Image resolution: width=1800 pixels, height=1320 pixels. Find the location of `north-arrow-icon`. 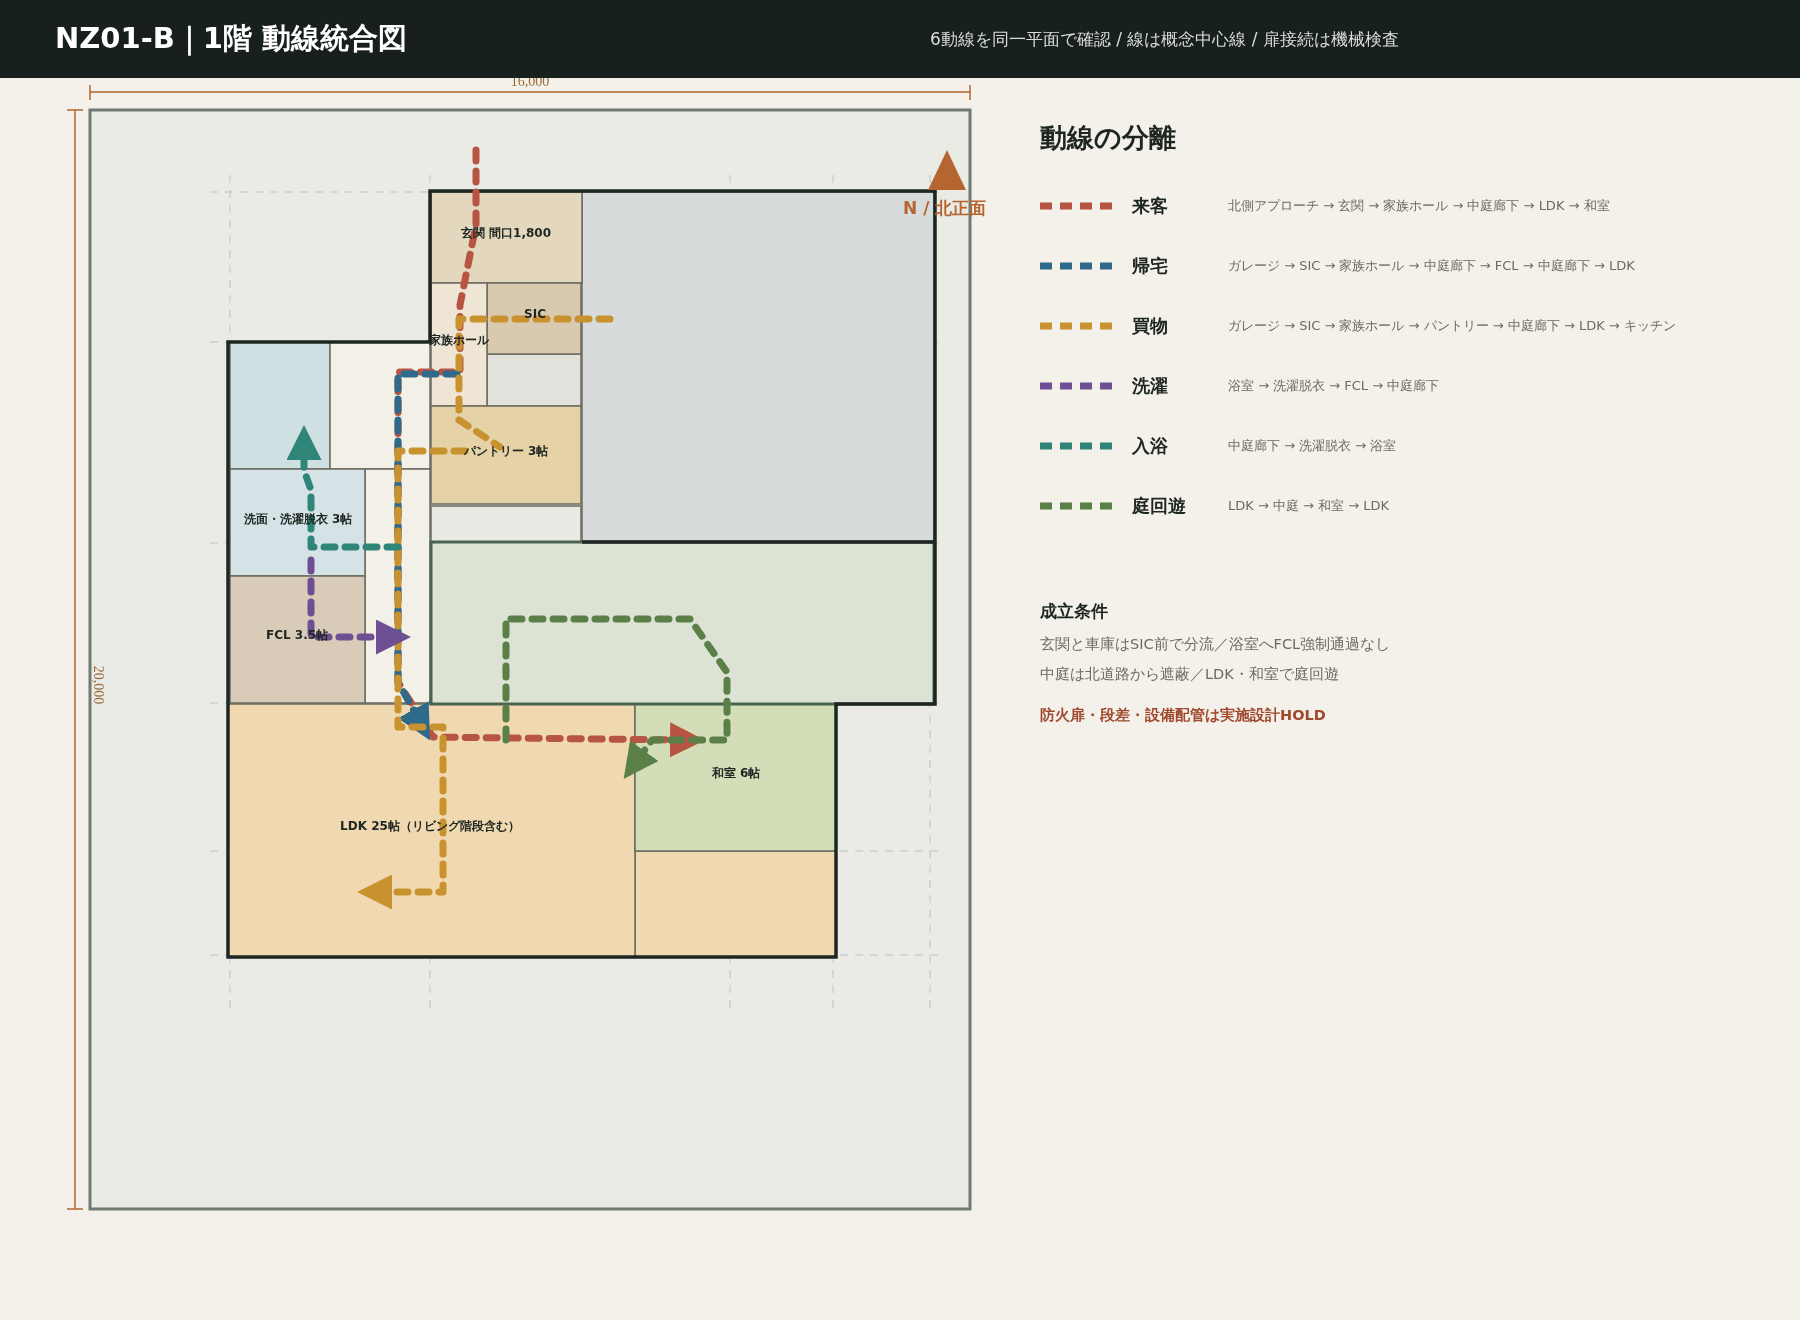

north-arrow-icon is located at coordinates (947, 170).